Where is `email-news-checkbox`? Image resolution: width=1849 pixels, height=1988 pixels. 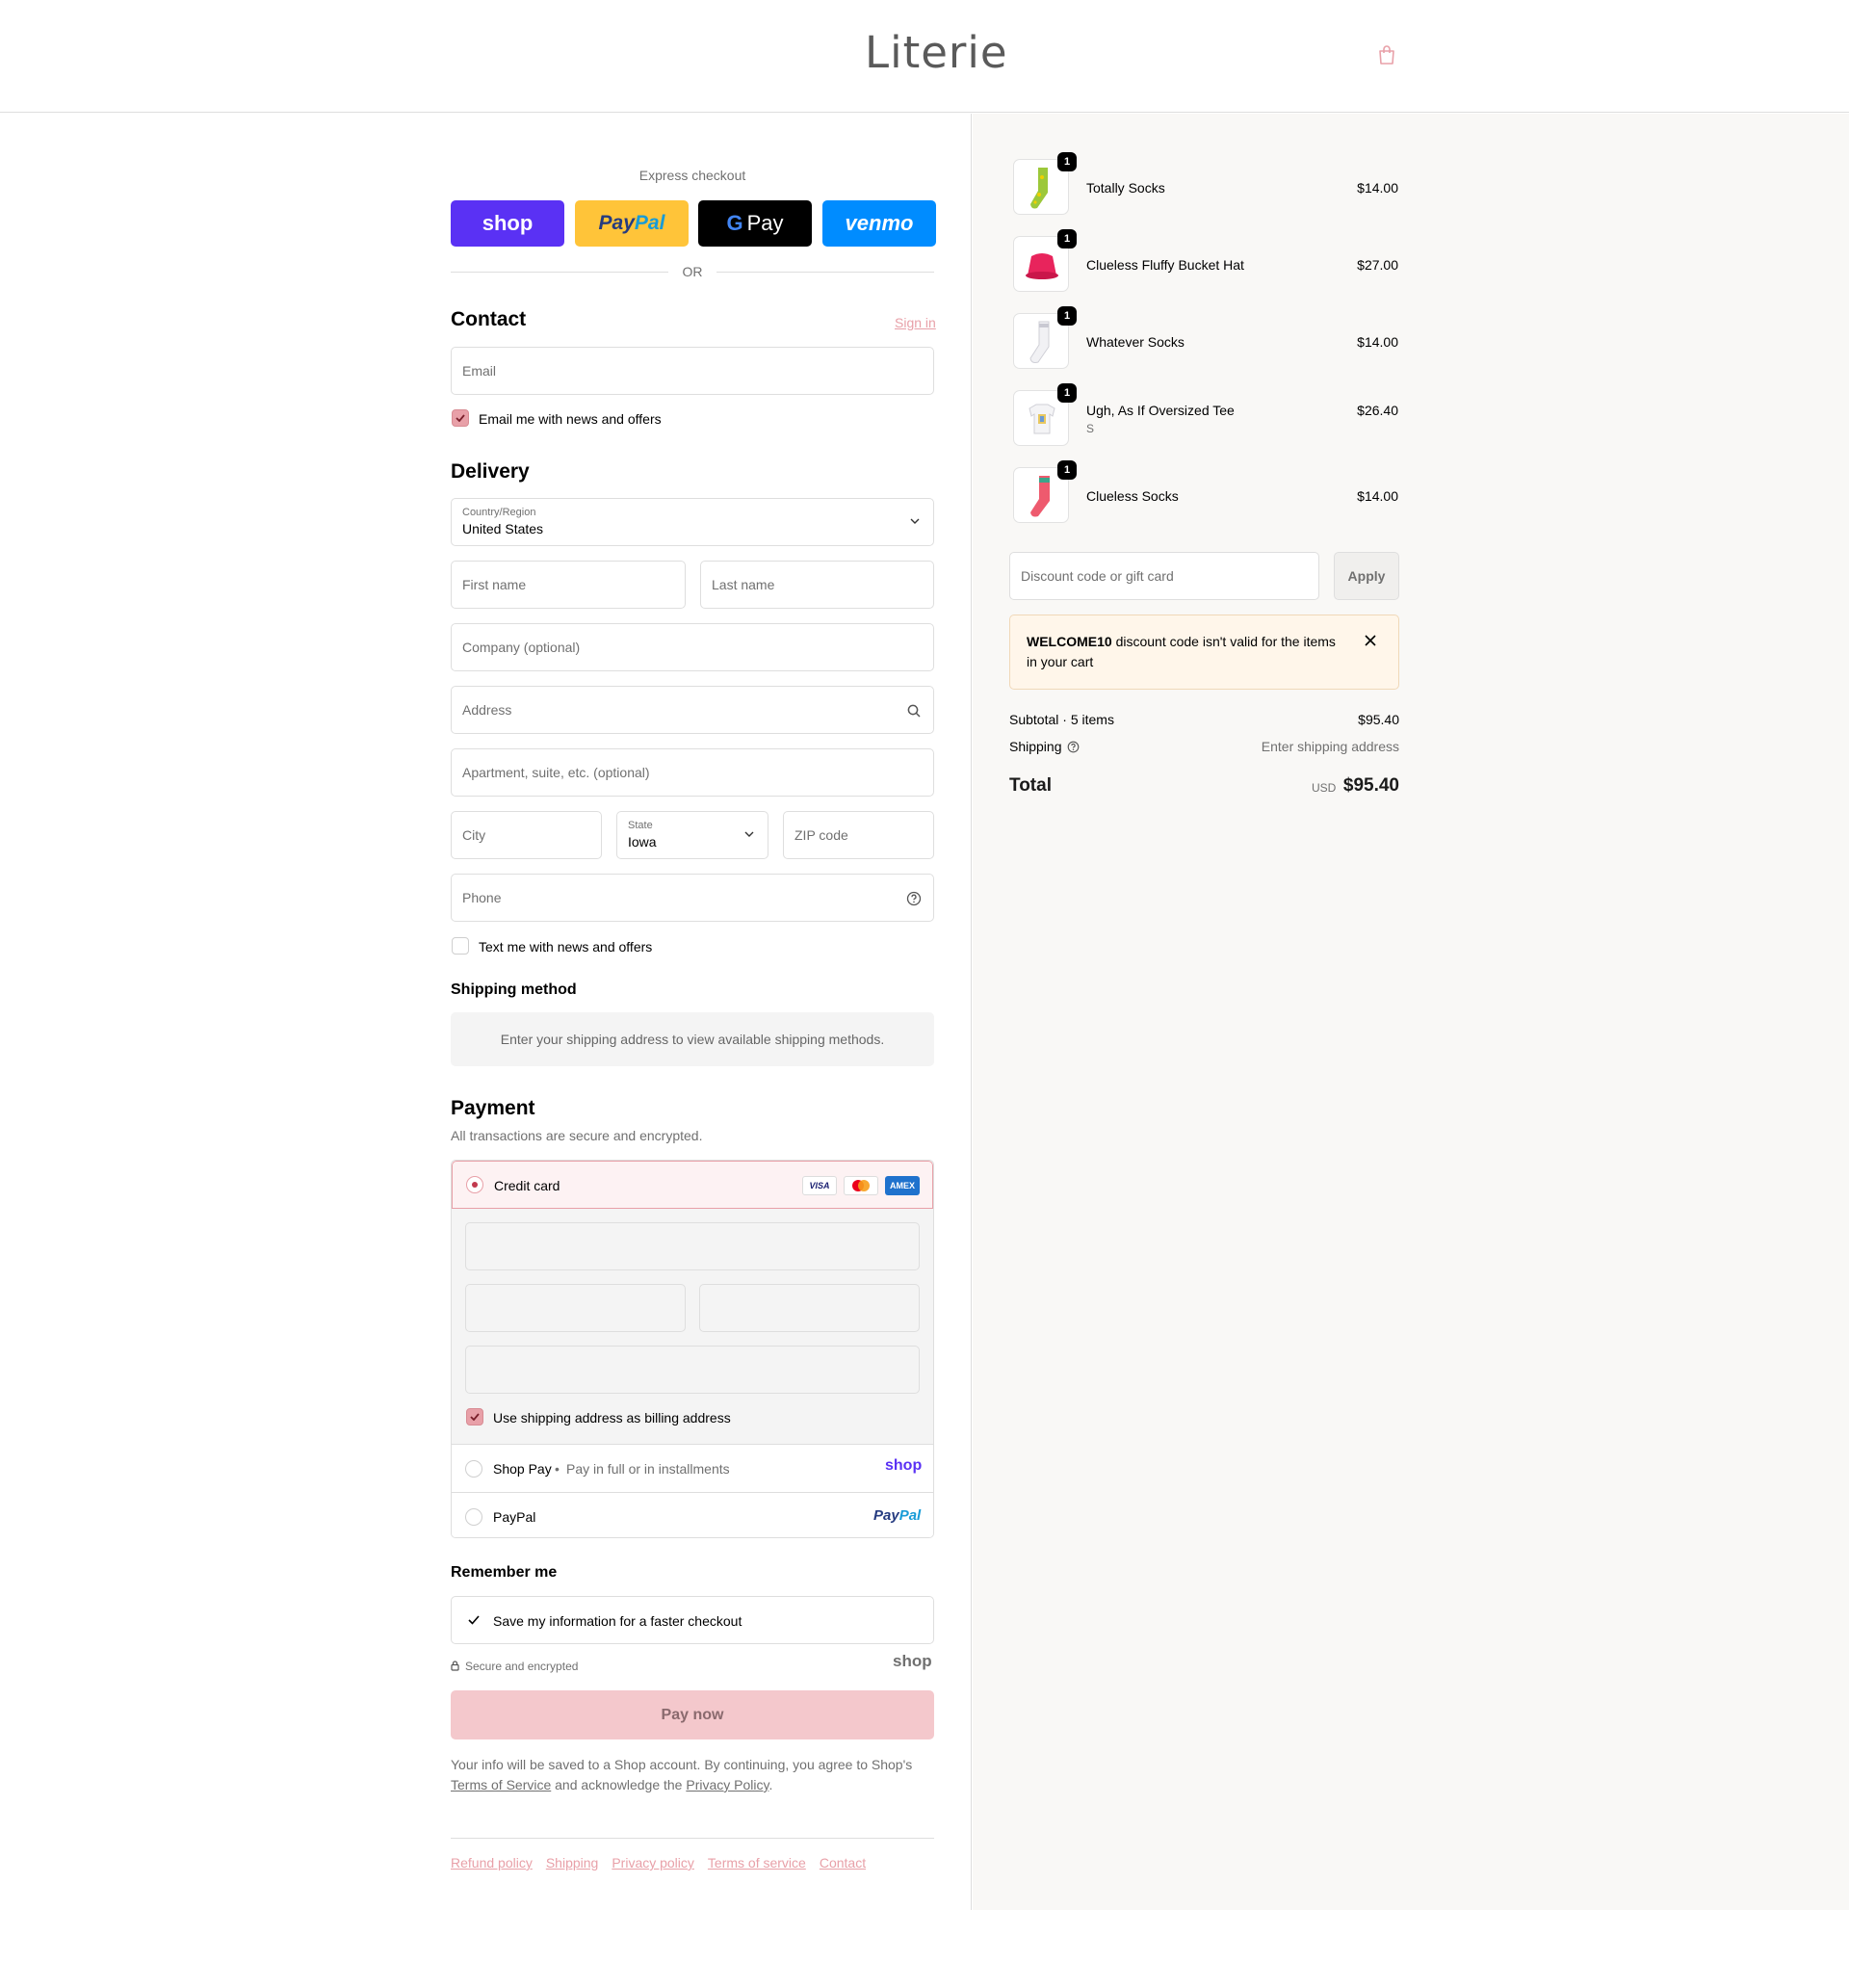 email-news-checkbox is located at coordinates (460, 418).